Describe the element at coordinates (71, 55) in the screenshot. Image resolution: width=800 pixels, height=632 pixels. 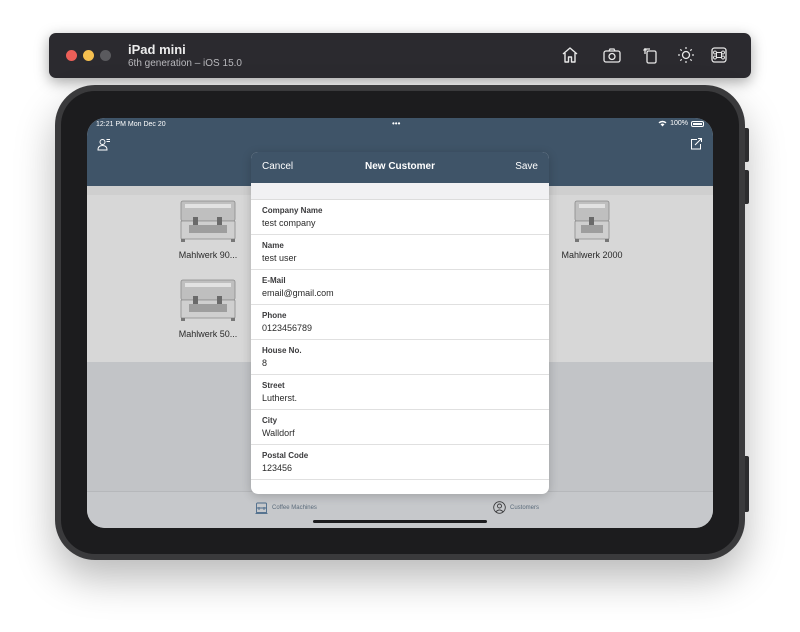
I see `window-close-button` at that location.